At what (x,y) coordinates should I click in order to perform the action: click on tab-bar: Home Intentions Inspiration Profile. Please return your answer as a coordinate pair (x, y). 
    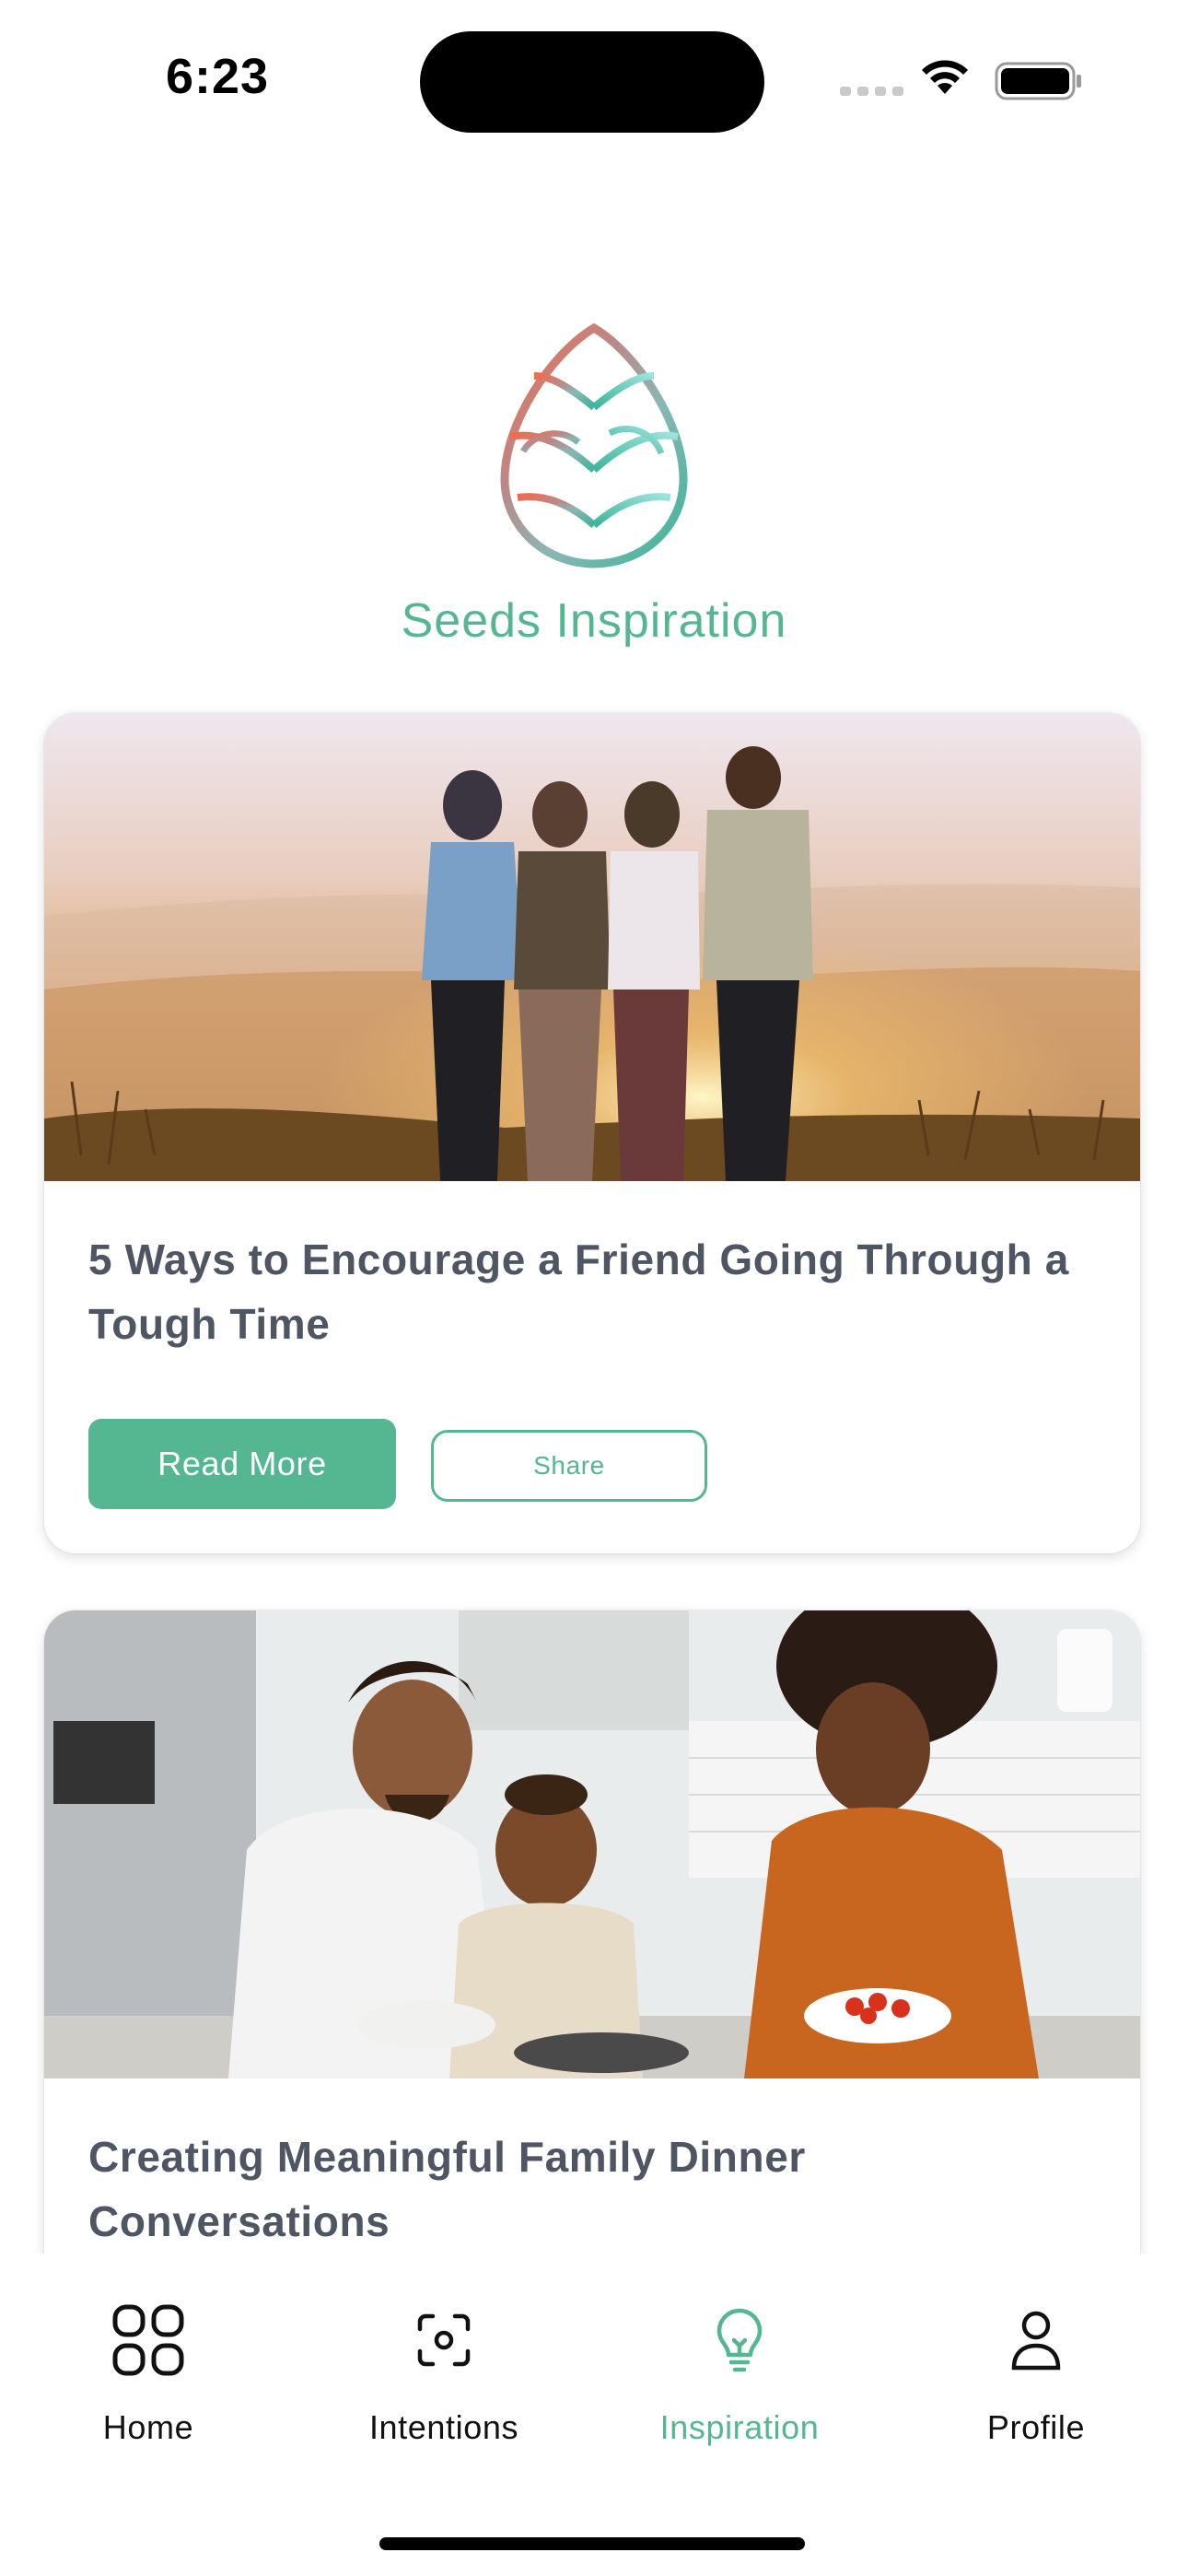
    Looking at the image, I should click on (594, 2415).